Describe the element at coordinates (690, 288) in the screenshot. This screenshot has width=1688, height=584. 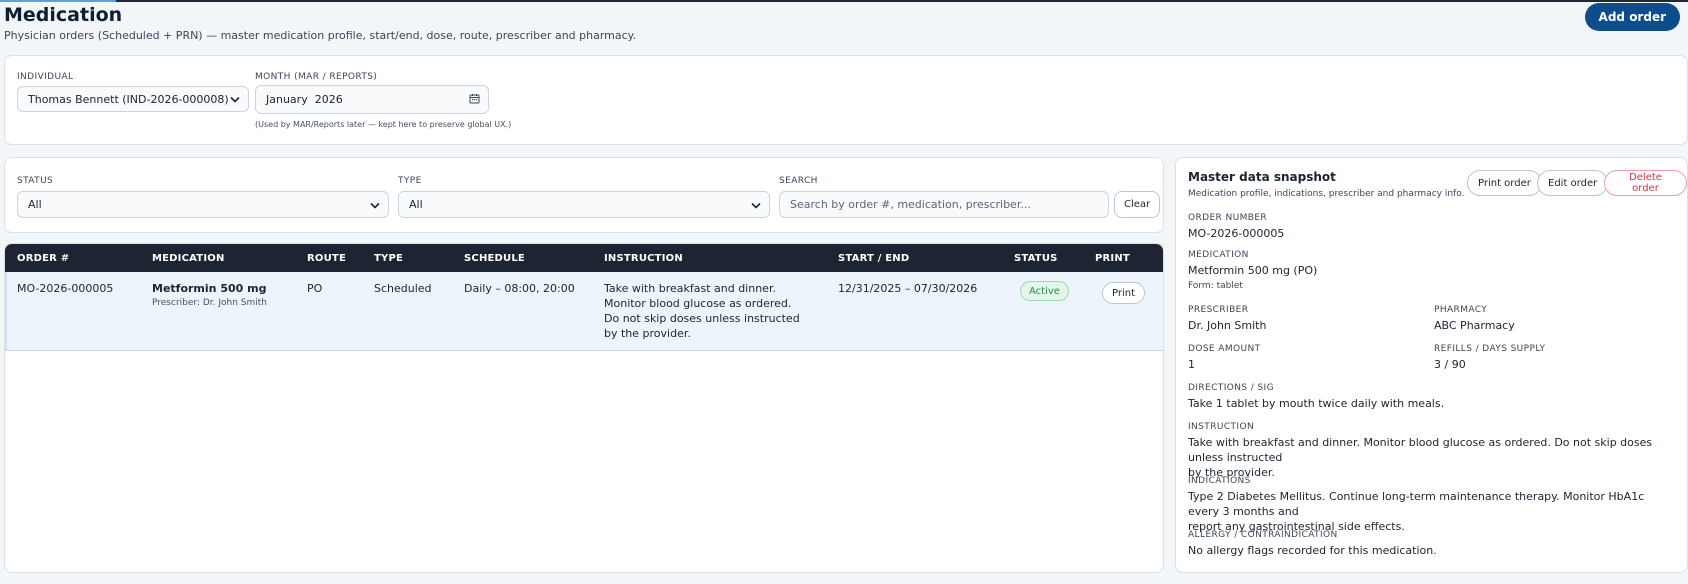
I see `instruction-line: Take with breakfast and dinner.` at that location.